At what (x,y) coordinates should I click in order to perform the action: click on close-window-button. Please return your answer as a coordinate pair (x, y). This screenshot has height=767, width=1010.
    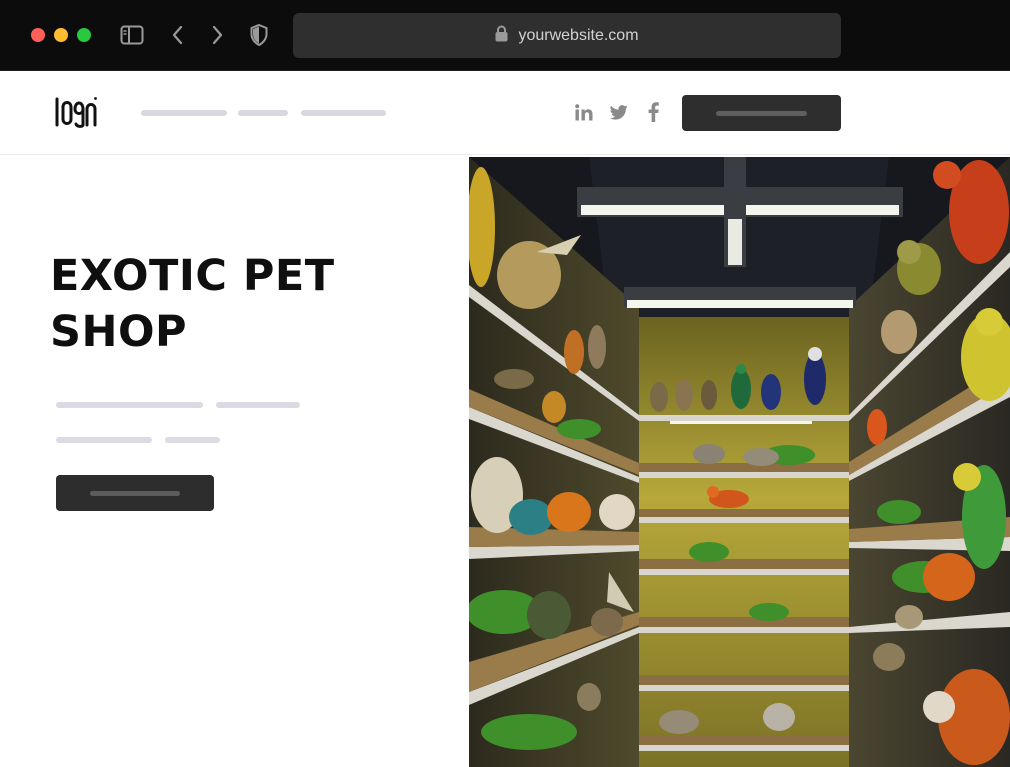
    Looking at the image, I should click on (38, 35).